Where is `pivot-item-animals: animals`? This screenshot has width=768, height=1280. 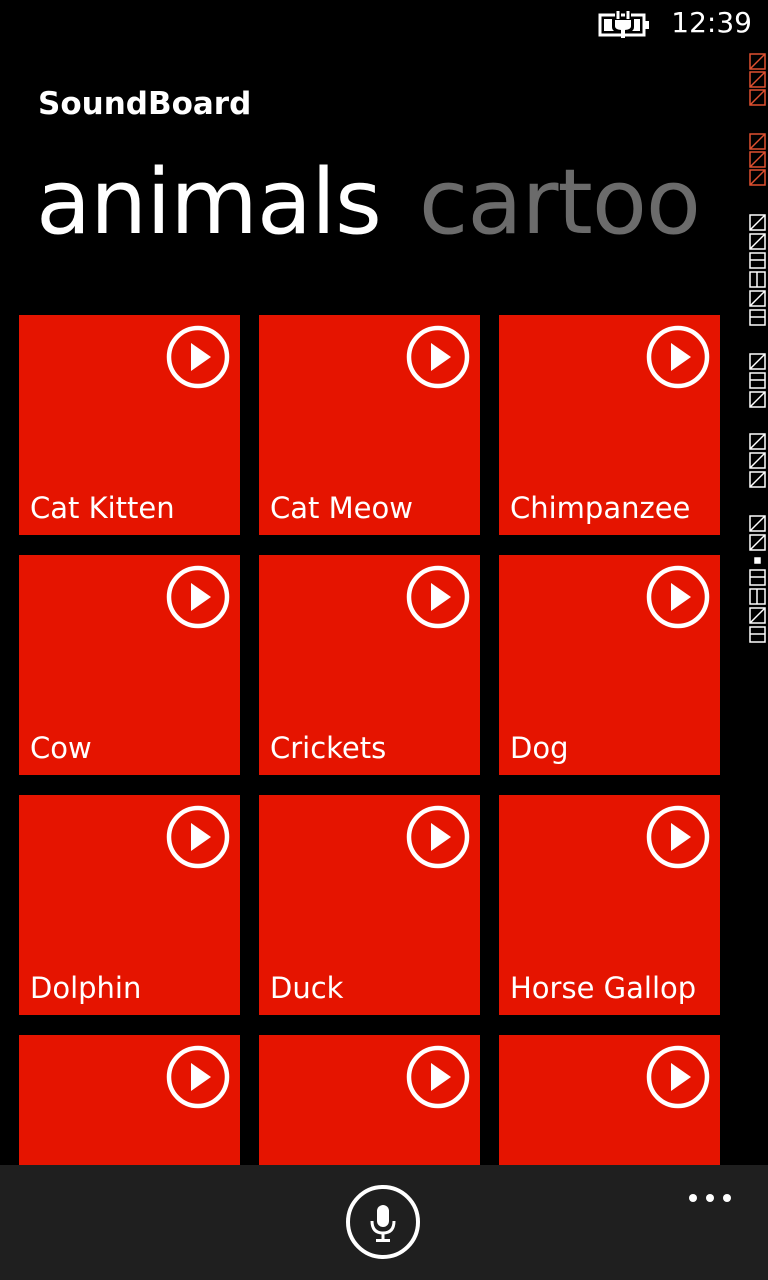 pivot-item-animals: animals is located at coordinates (209, 202).